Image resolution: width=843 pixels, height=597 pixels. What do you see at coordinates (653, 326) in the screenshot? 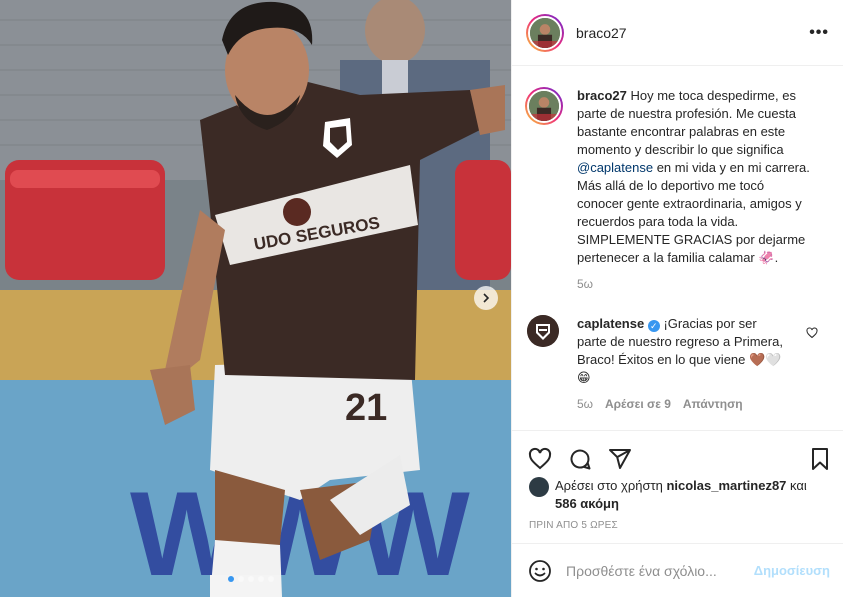
I see `verified-badge-icon: ✓` at bounding box center [653, 326].